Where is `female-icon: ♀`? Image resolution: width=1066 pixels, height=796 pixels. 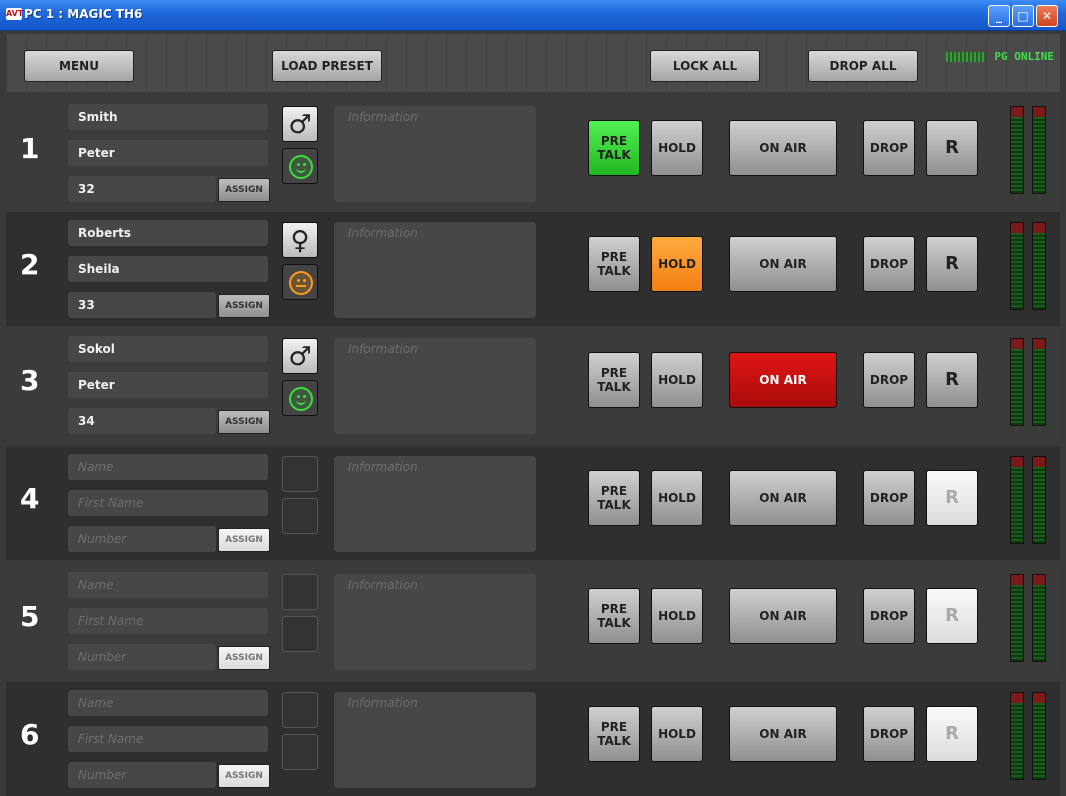
female-icon: ♀ is located at coordinates (300, 240).